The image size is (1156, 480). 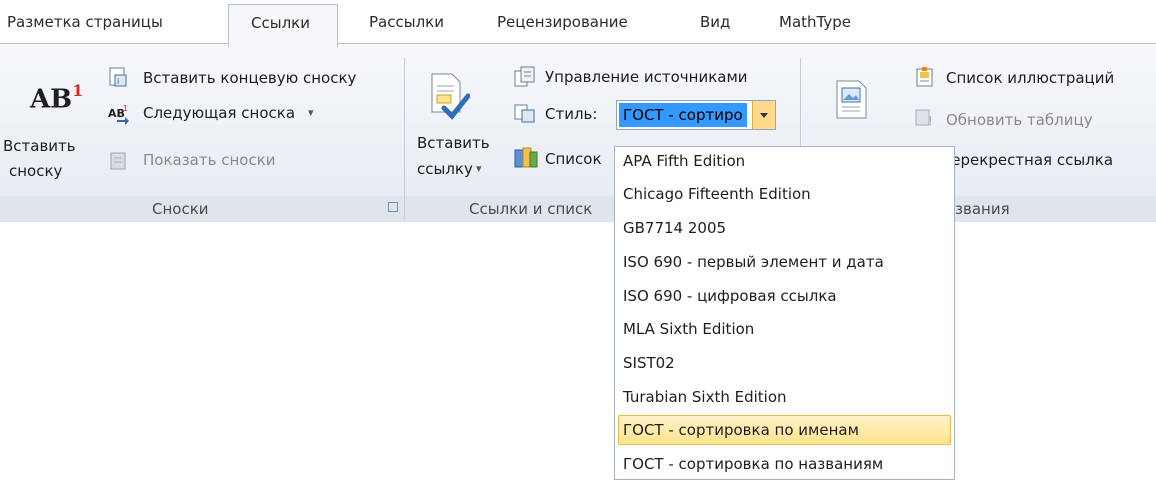 What do you see at coordinates (118, 161) in the screenshot?
I see `show-notes-icon` at bounding box center [118, 161].